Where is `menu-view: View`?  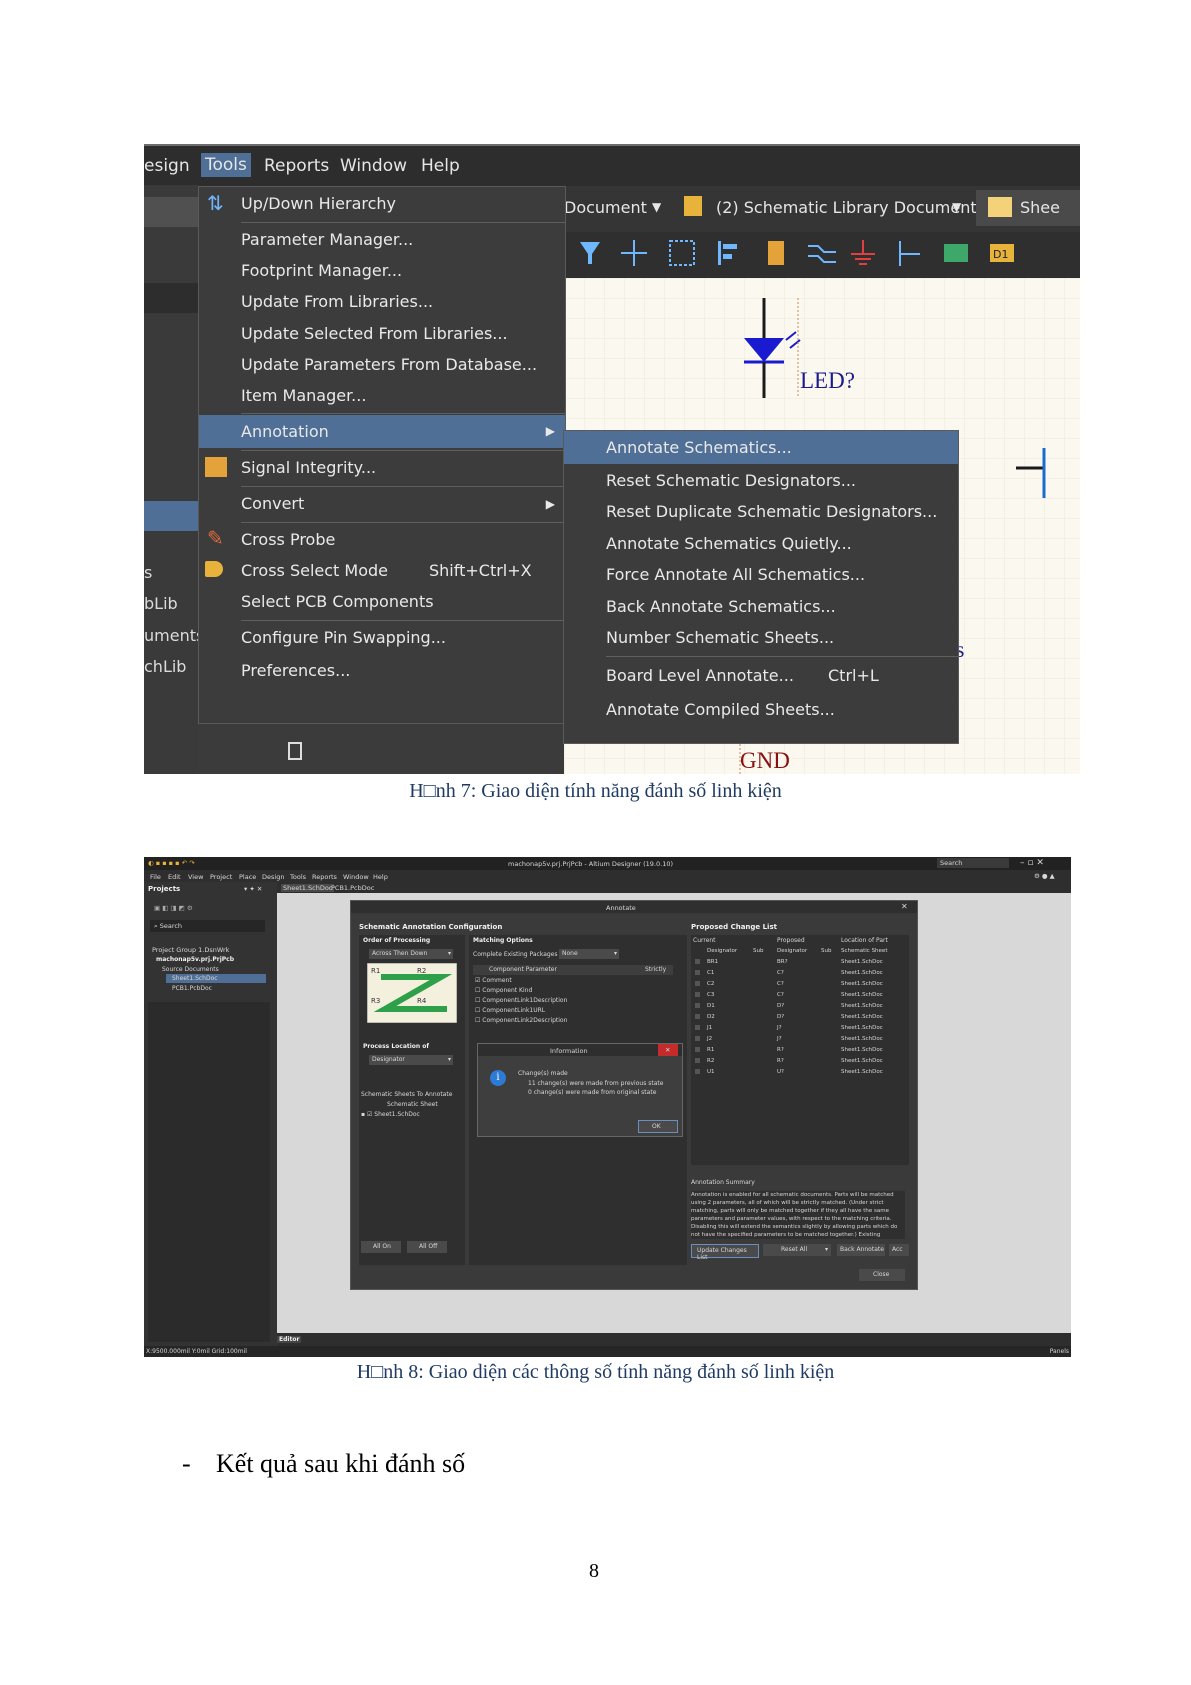 menu-view: View is located at coordinates (195, 877).